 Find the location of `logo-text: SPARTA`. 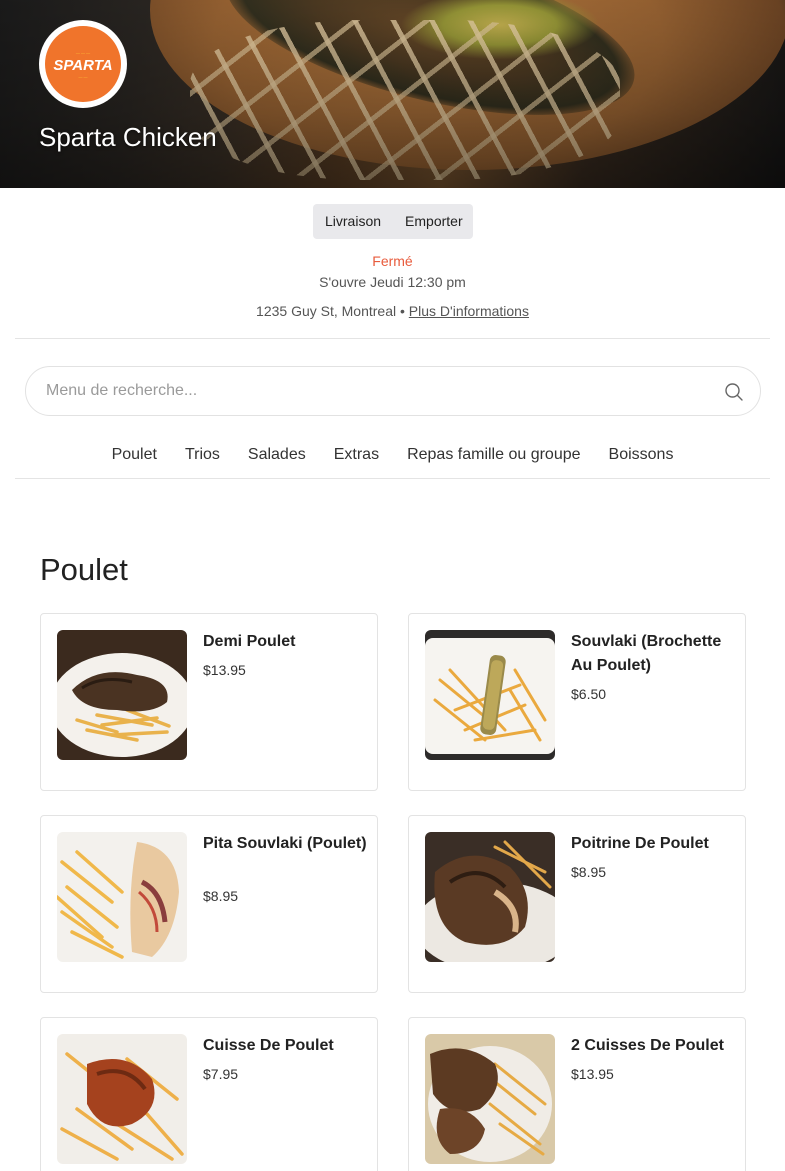

logo-text: SPARTA is located at coordinates (82, 65).